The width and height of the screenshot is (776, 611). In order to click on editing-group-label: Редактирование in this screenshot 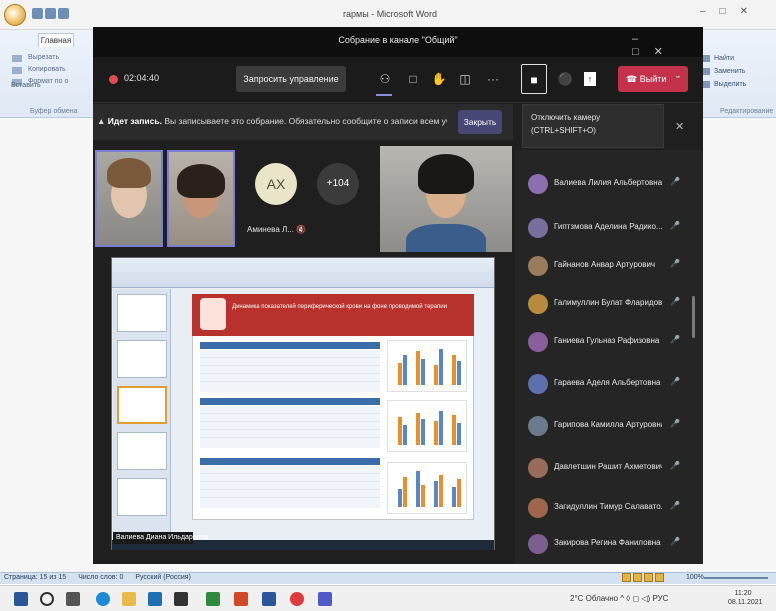, I will do `click(747, 111)`.